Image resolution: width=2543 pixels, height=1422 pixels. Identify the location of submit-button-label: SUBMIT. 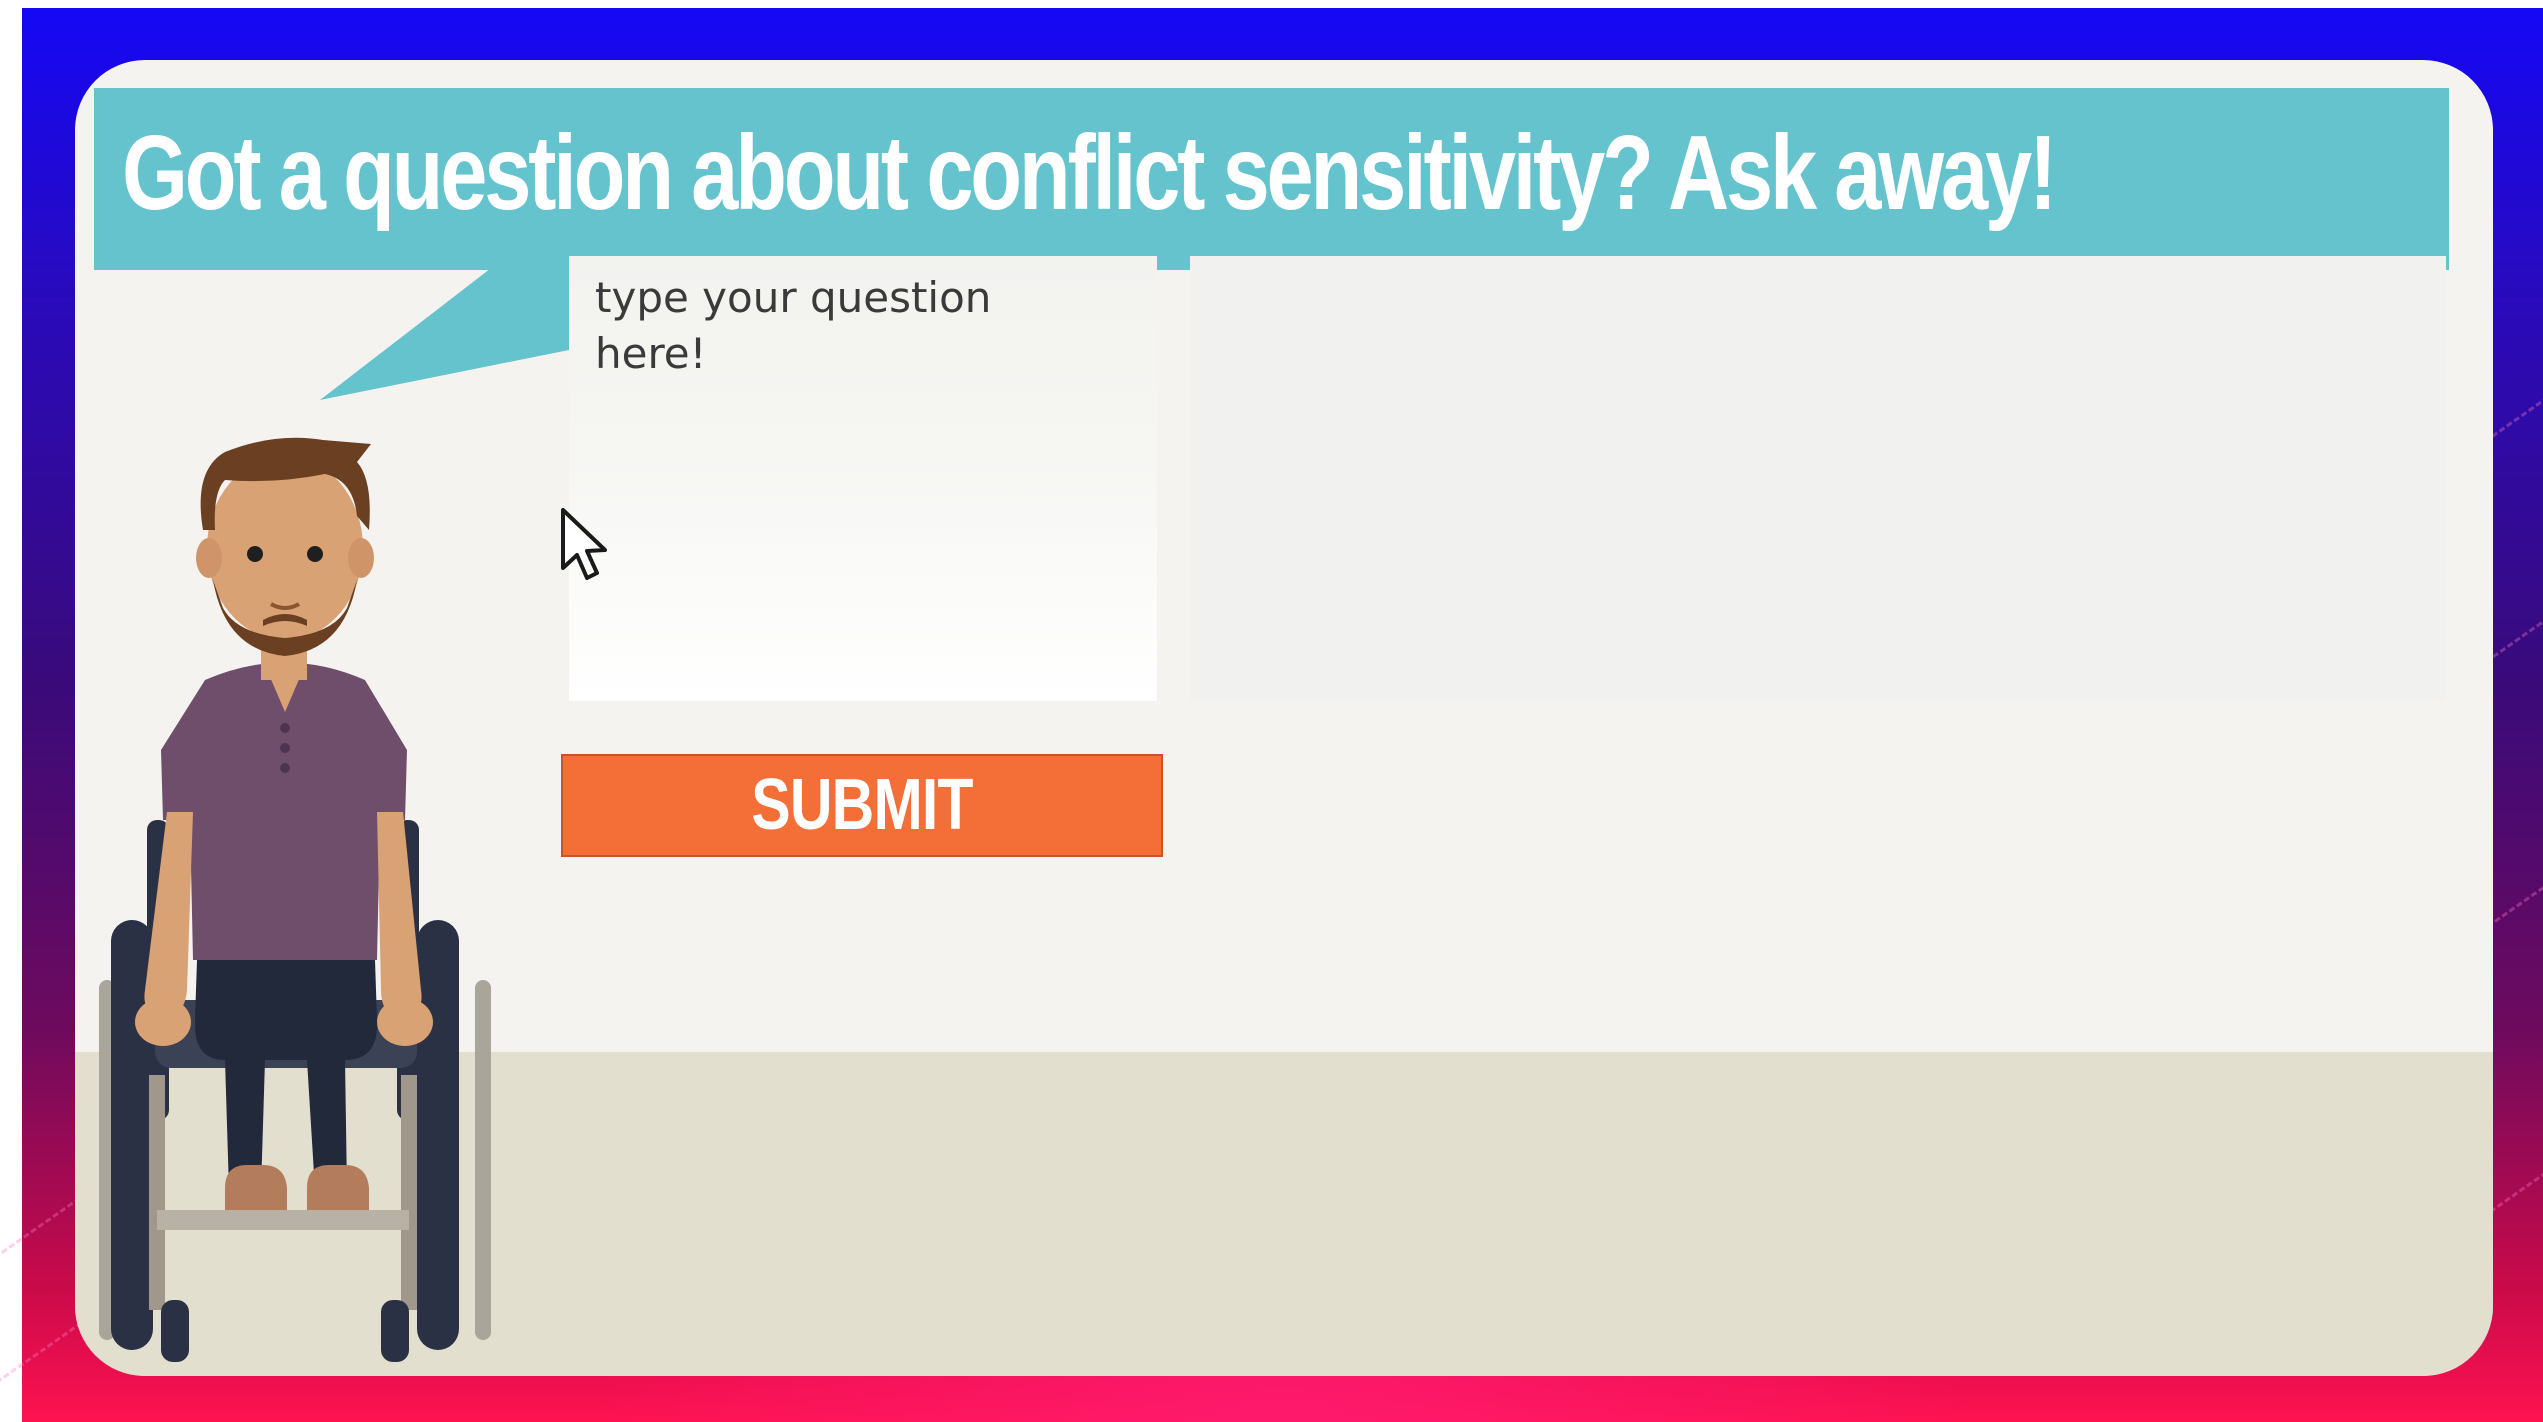
(862, 805).